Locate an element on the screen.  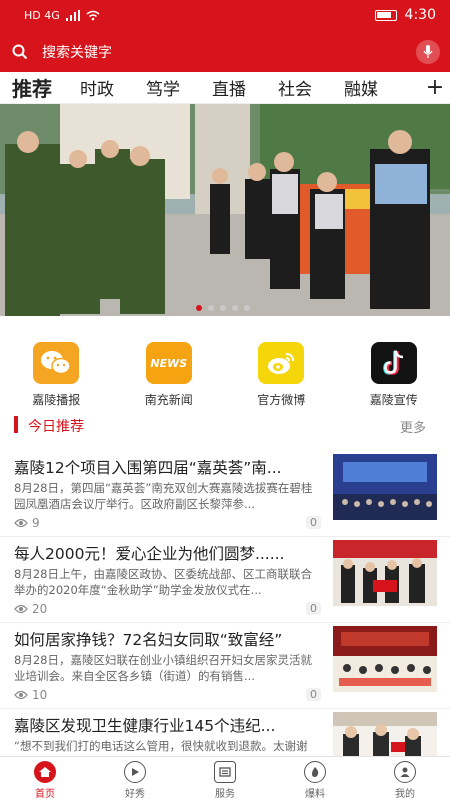
nav-label: 好秀 is located at coordinates (135, 794).